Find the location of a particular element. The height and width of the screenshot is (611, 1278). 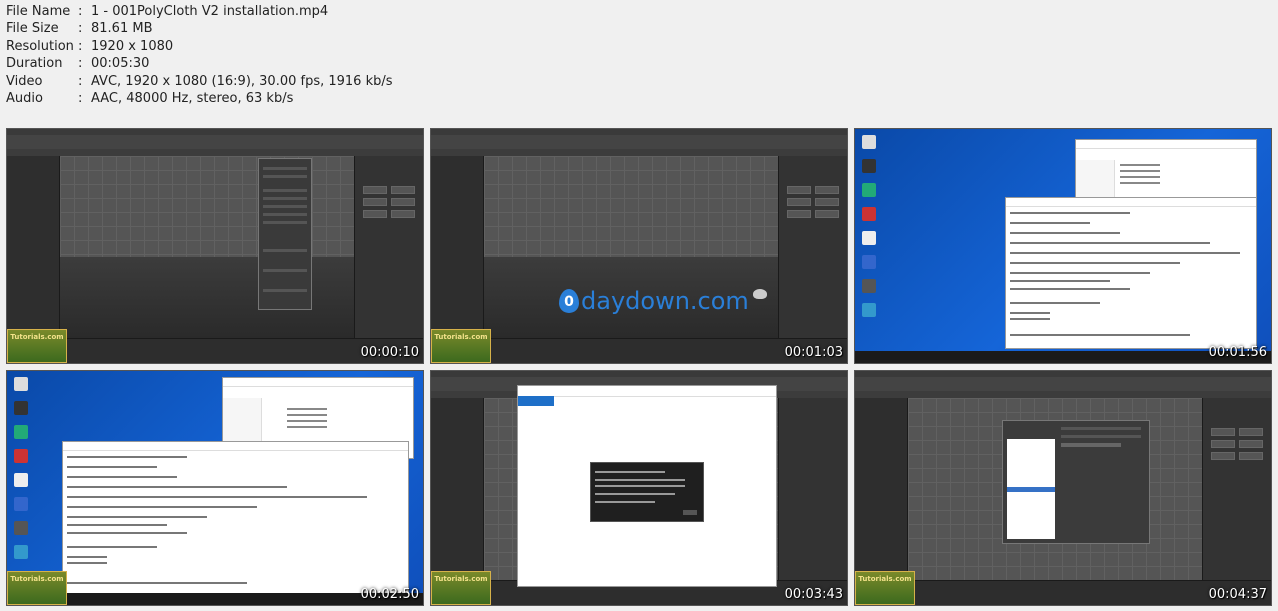

info-row-duration: Duration : 00:05:30 is located at coordinates (199, 63).